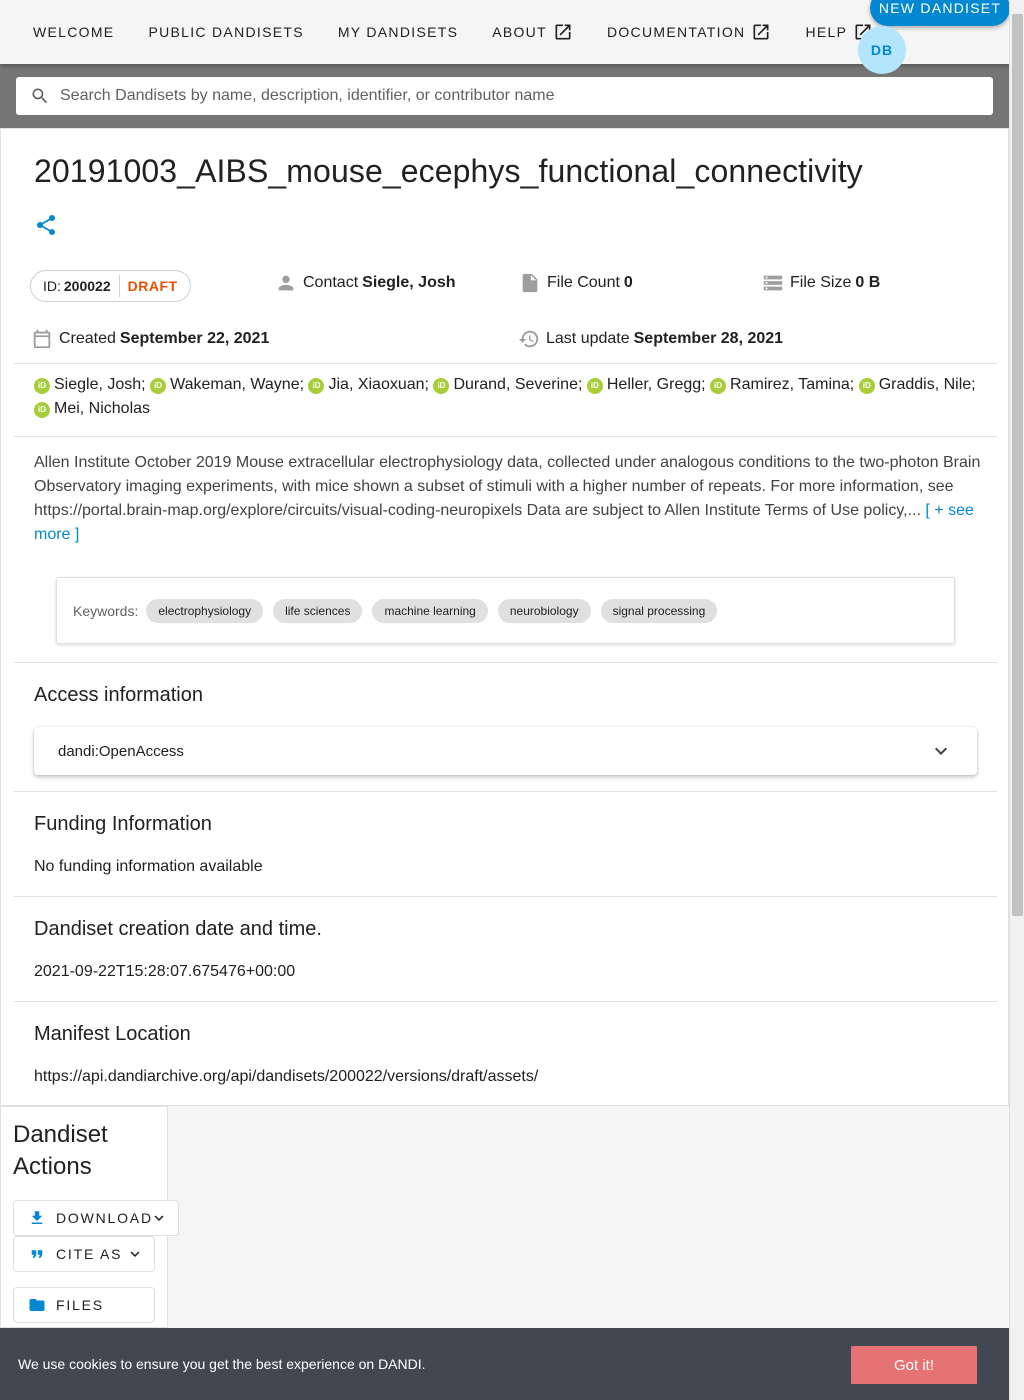 This screenshot has height=1400, width=1024. I want to click on download-icon, so click(37, 1217).